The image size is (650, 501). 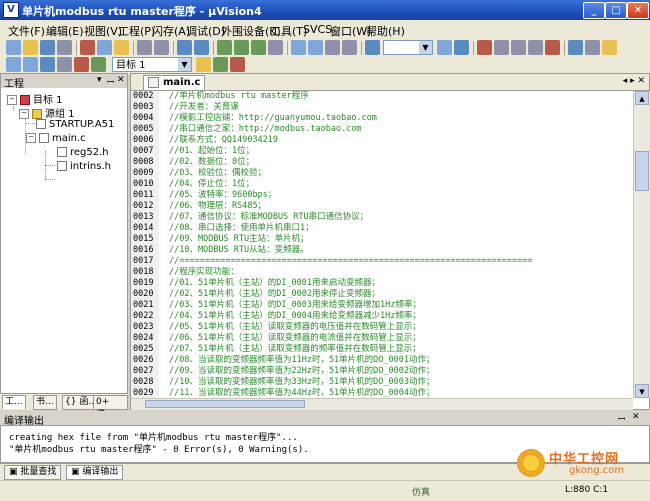 What do you see at coordinates (204, 107) in the screenshot?
I see `code-text: //开发者：关育谋` at bounding box center [204, 107].